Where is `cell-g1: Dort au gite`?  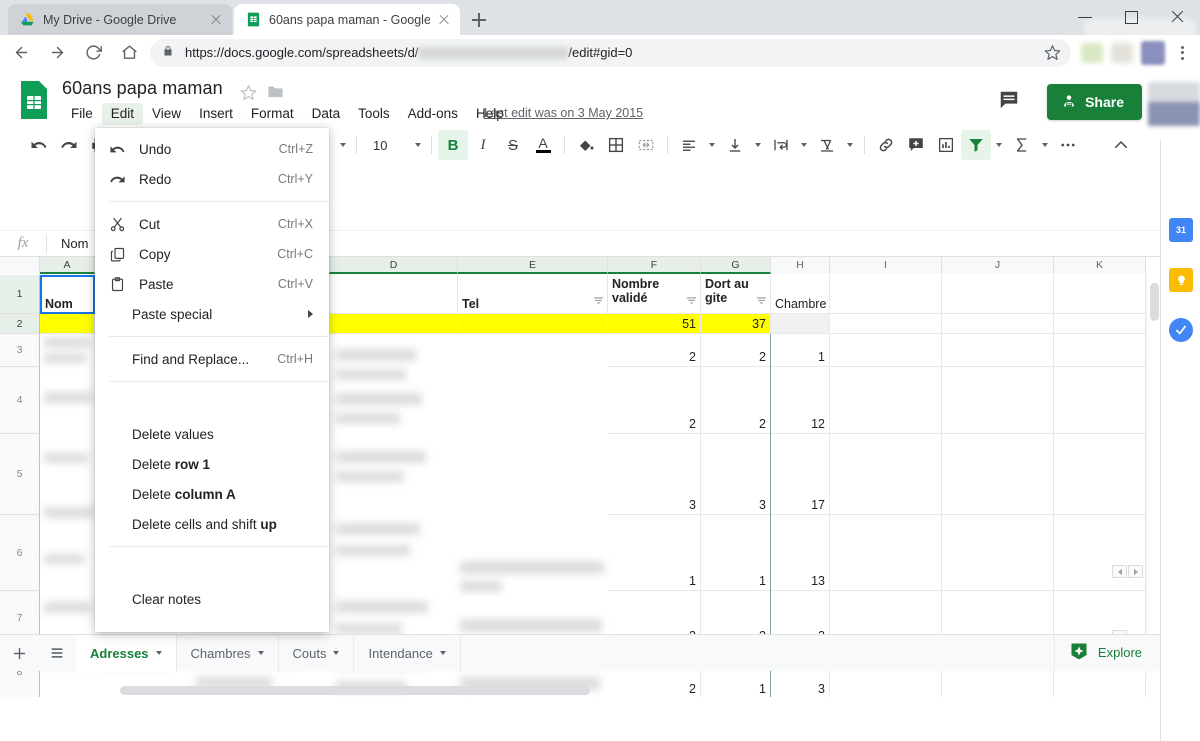
cell-g1: Dort au gite is located at coordinates (736, 294).